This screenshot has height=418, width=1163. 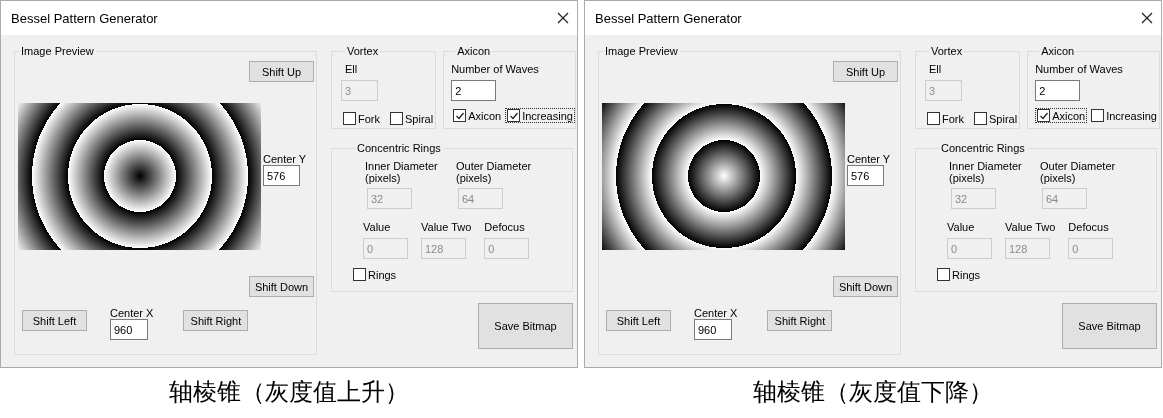 I want to click on caption: 轴棱锥（灰度值上升）, so click(x=289, y=392).